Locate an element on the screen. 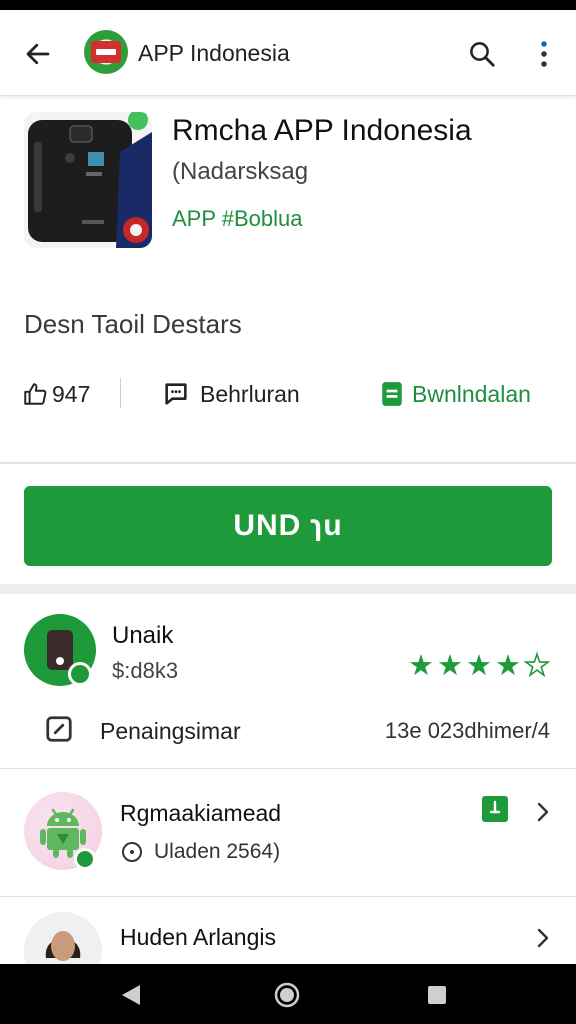  list-item: Rgmaakiamead Uladen 2564) is located at coordinates (288, 833).